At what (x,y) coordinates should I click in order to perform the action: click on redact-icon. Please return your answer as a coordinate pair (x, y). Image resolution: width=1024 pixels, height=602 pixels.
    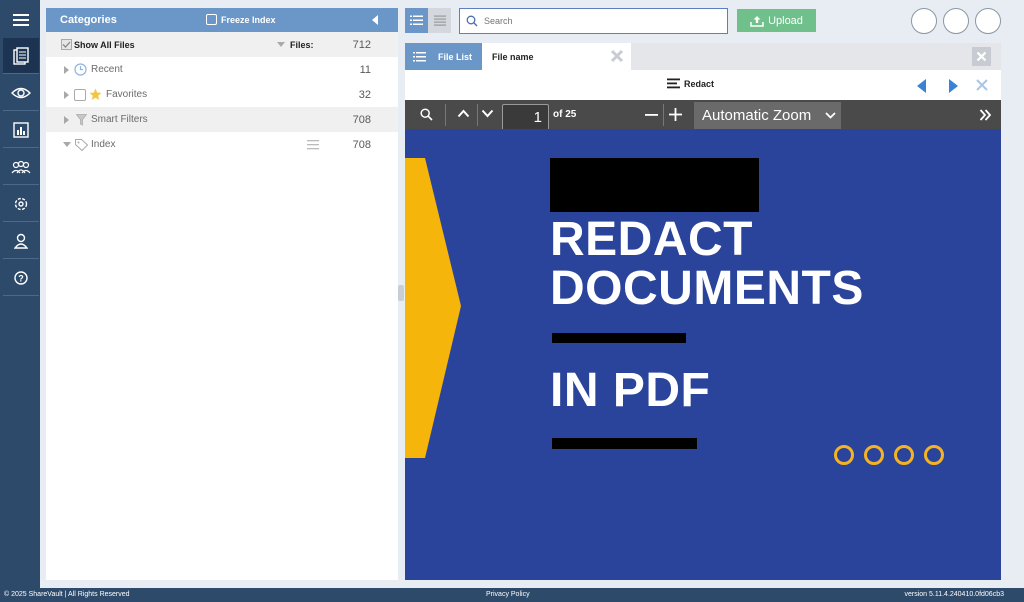
    Looking at the image, I should click on (673, 83).